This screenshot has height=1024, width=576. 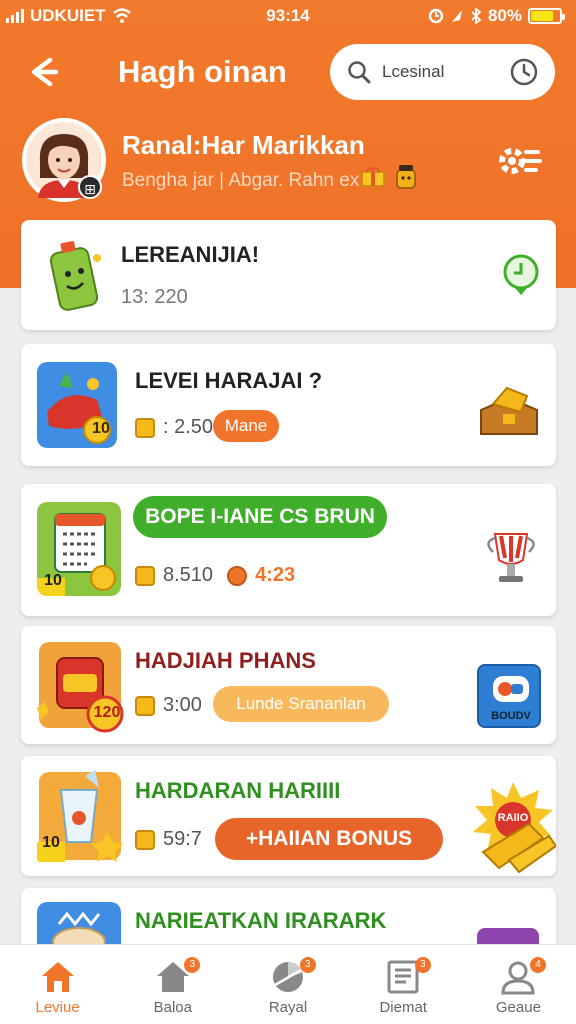 What do you see at coordinates (406, 177) in the screenshot?
I see `honey-jar-icon` at bounding box center [406, 177].